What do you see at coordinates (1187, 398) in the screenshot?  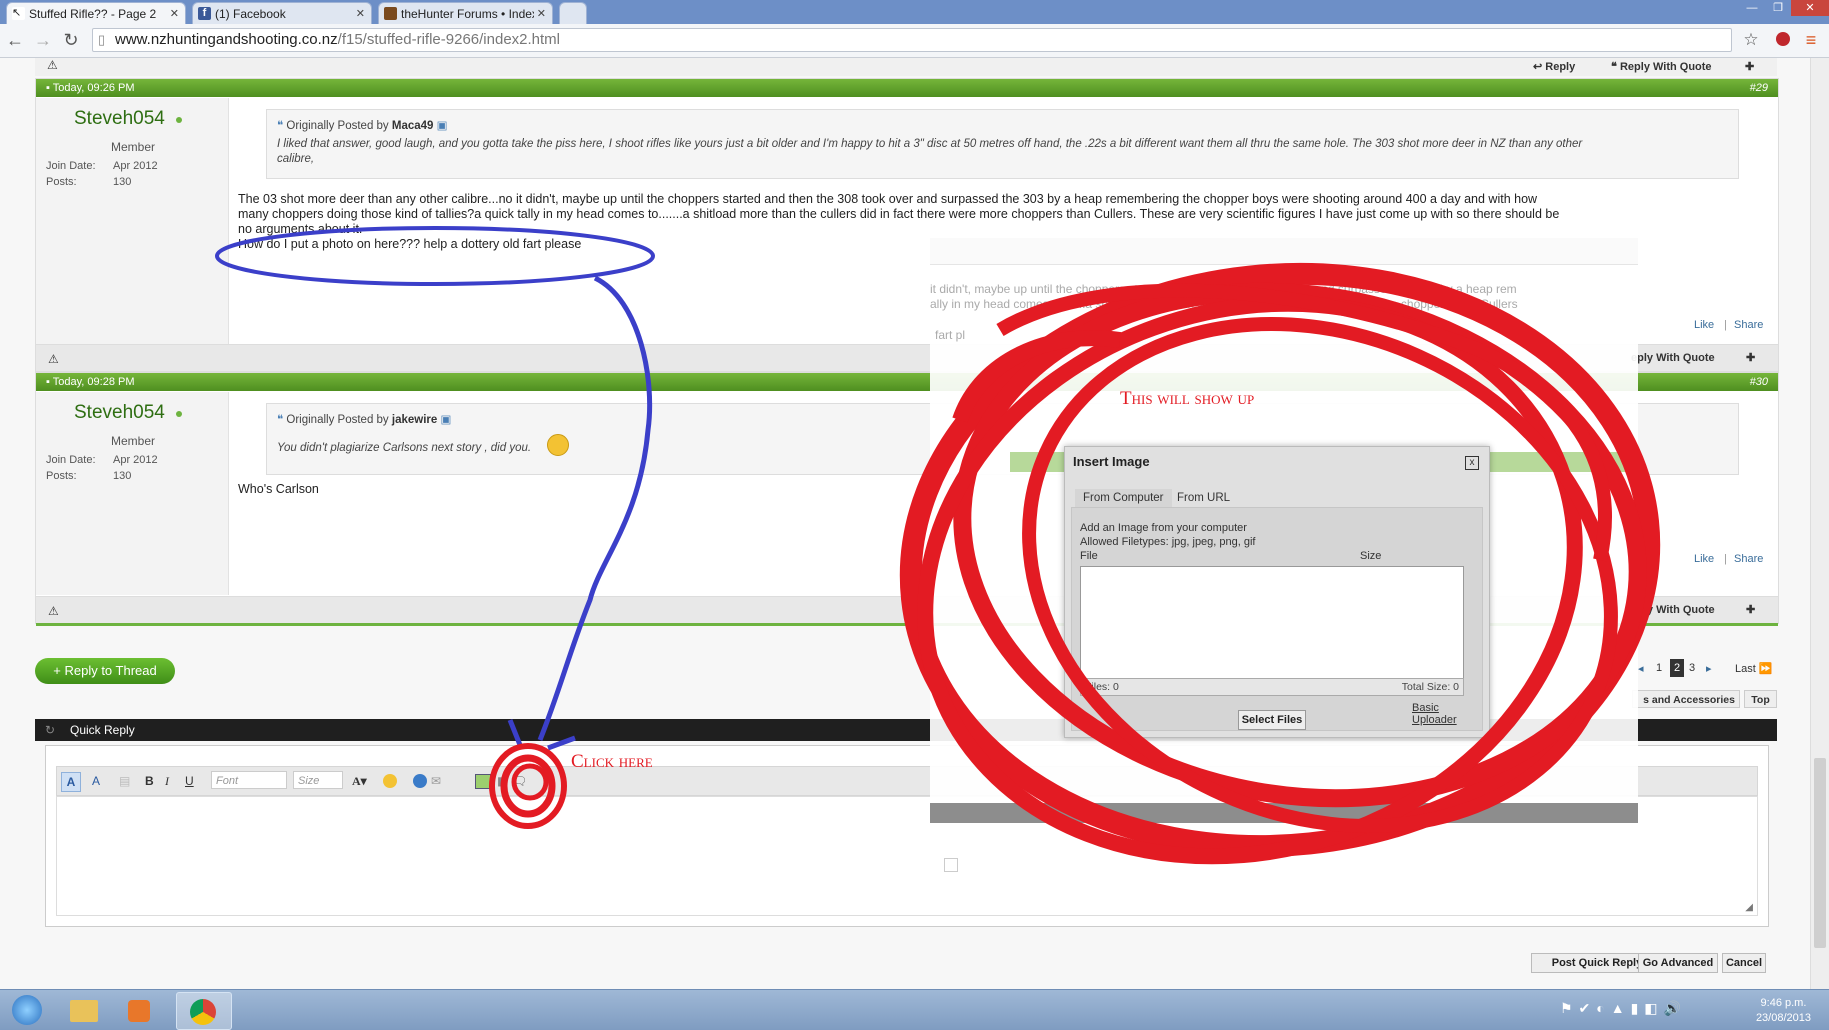 I see `annotation-show-label: This will show up` at bounding box center [1187, 398].